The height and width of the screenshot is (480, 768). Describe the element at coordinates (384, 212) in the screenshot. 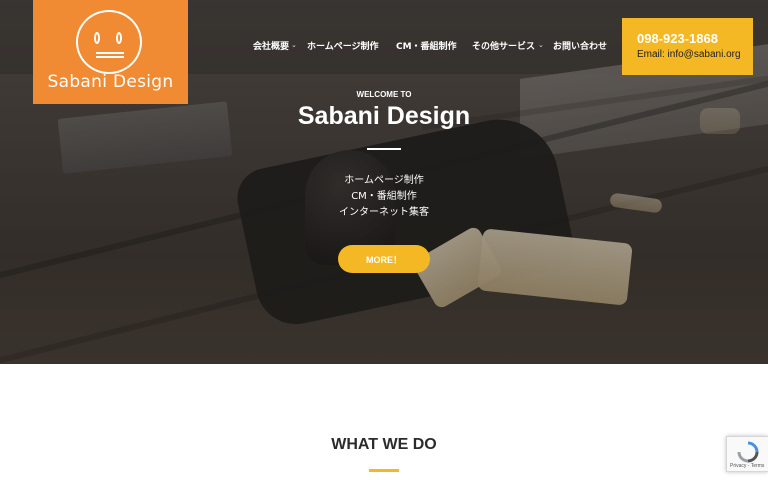

I see `hero-service-line: インターネット集客` at that location.